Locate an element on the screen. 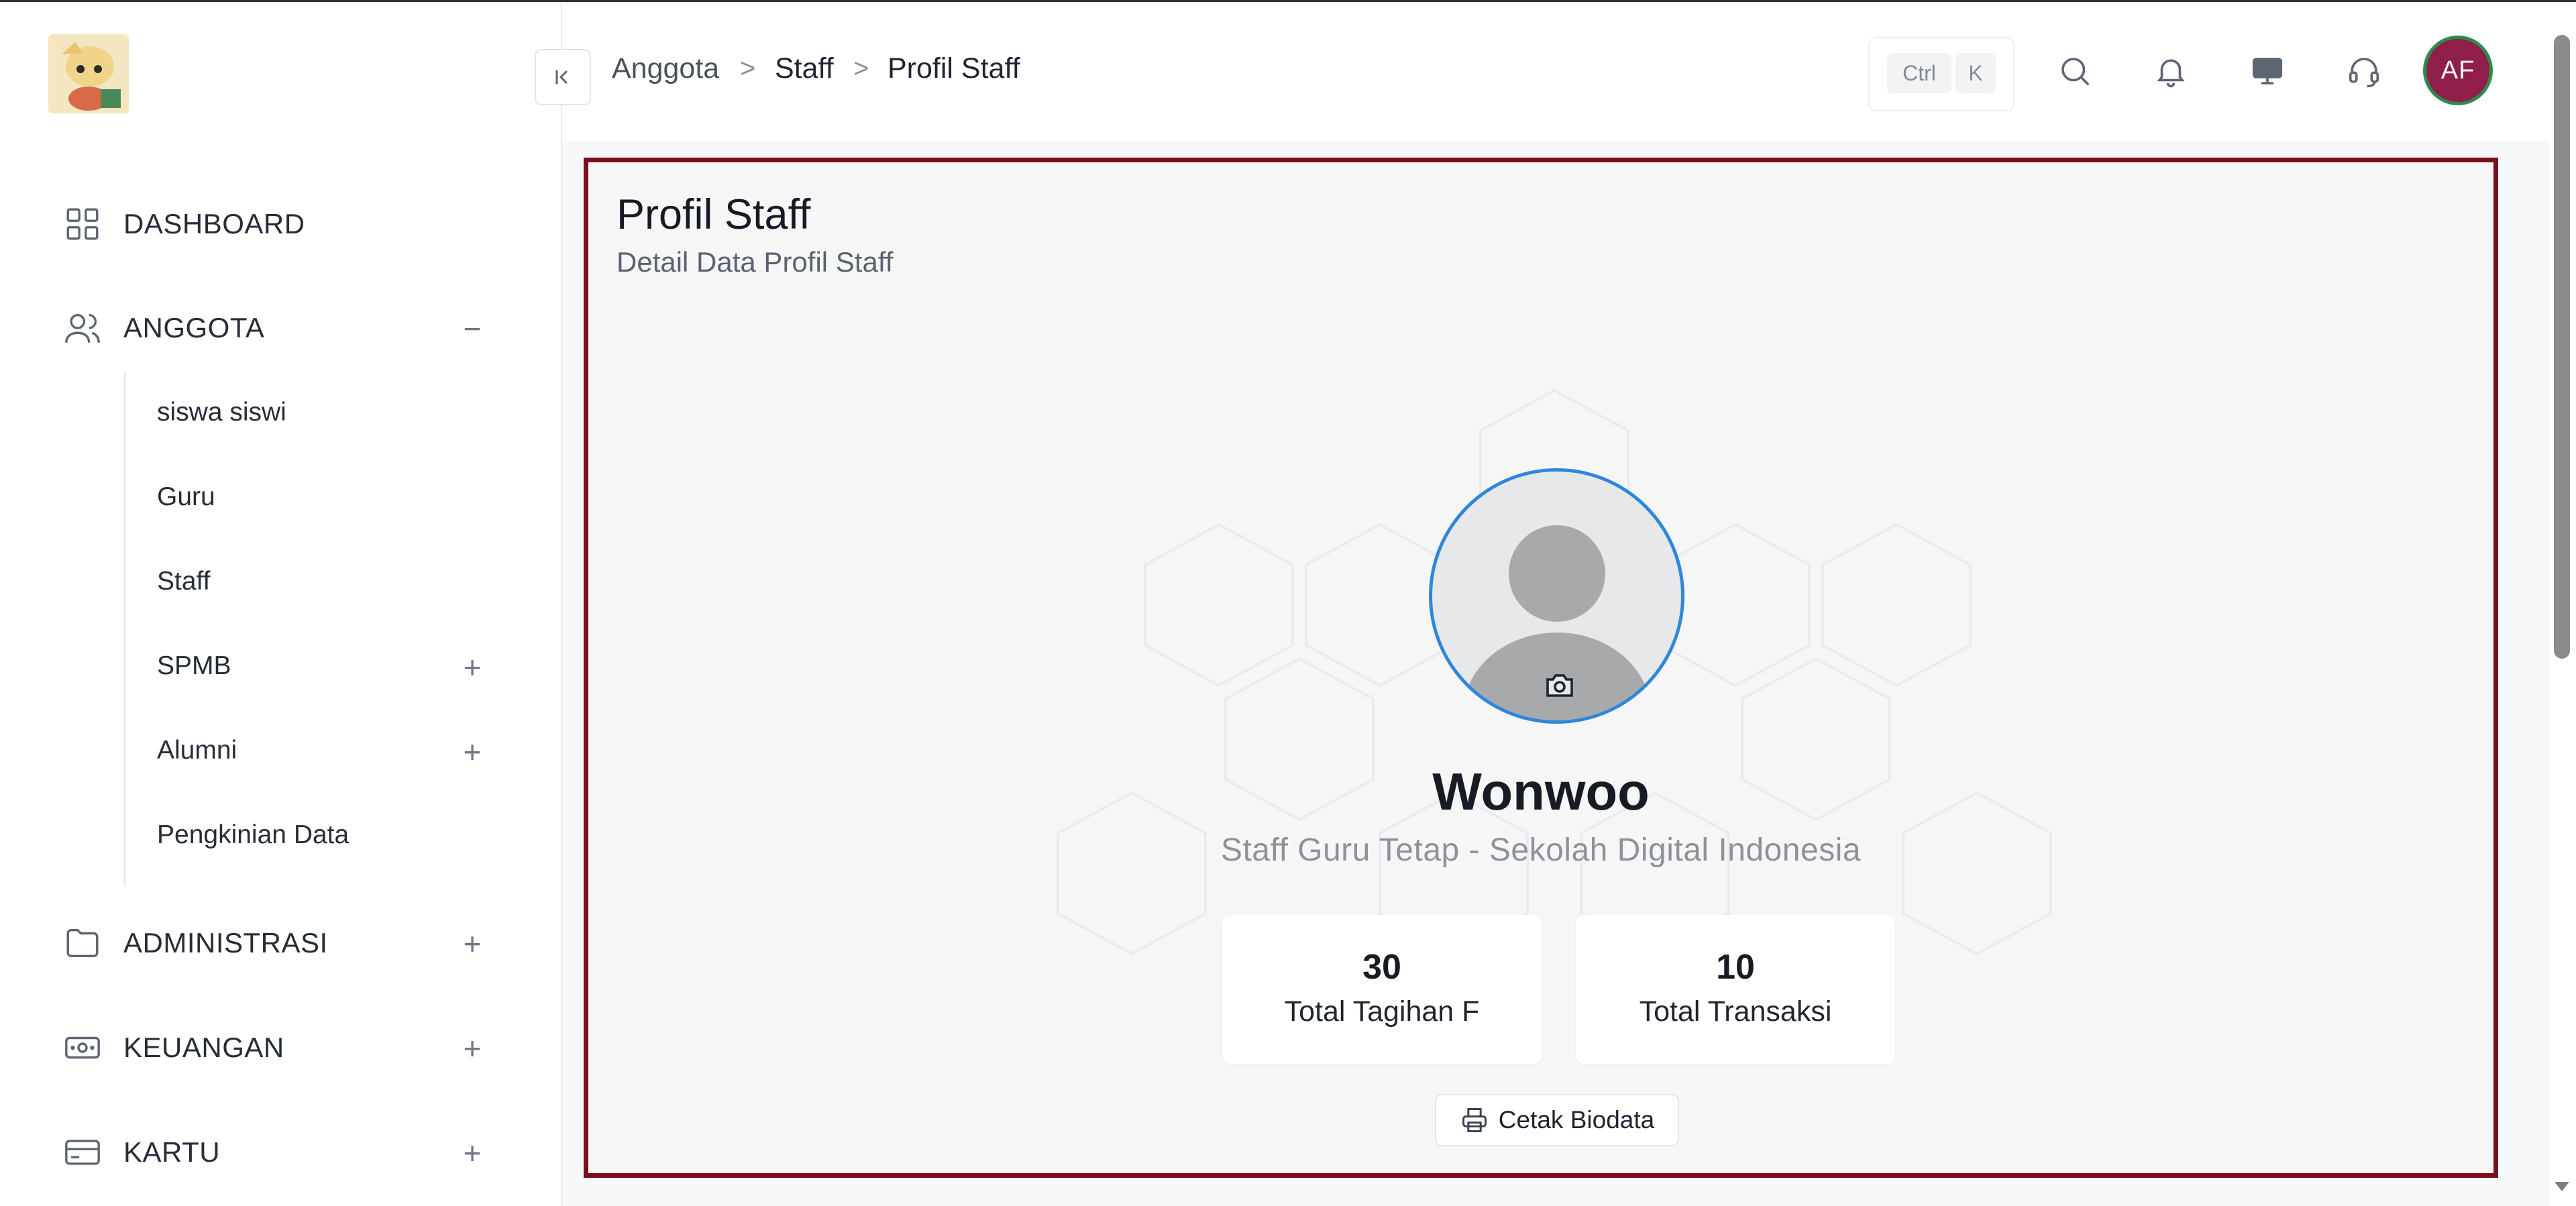  grid-icon is located at coordinates (82, 224).